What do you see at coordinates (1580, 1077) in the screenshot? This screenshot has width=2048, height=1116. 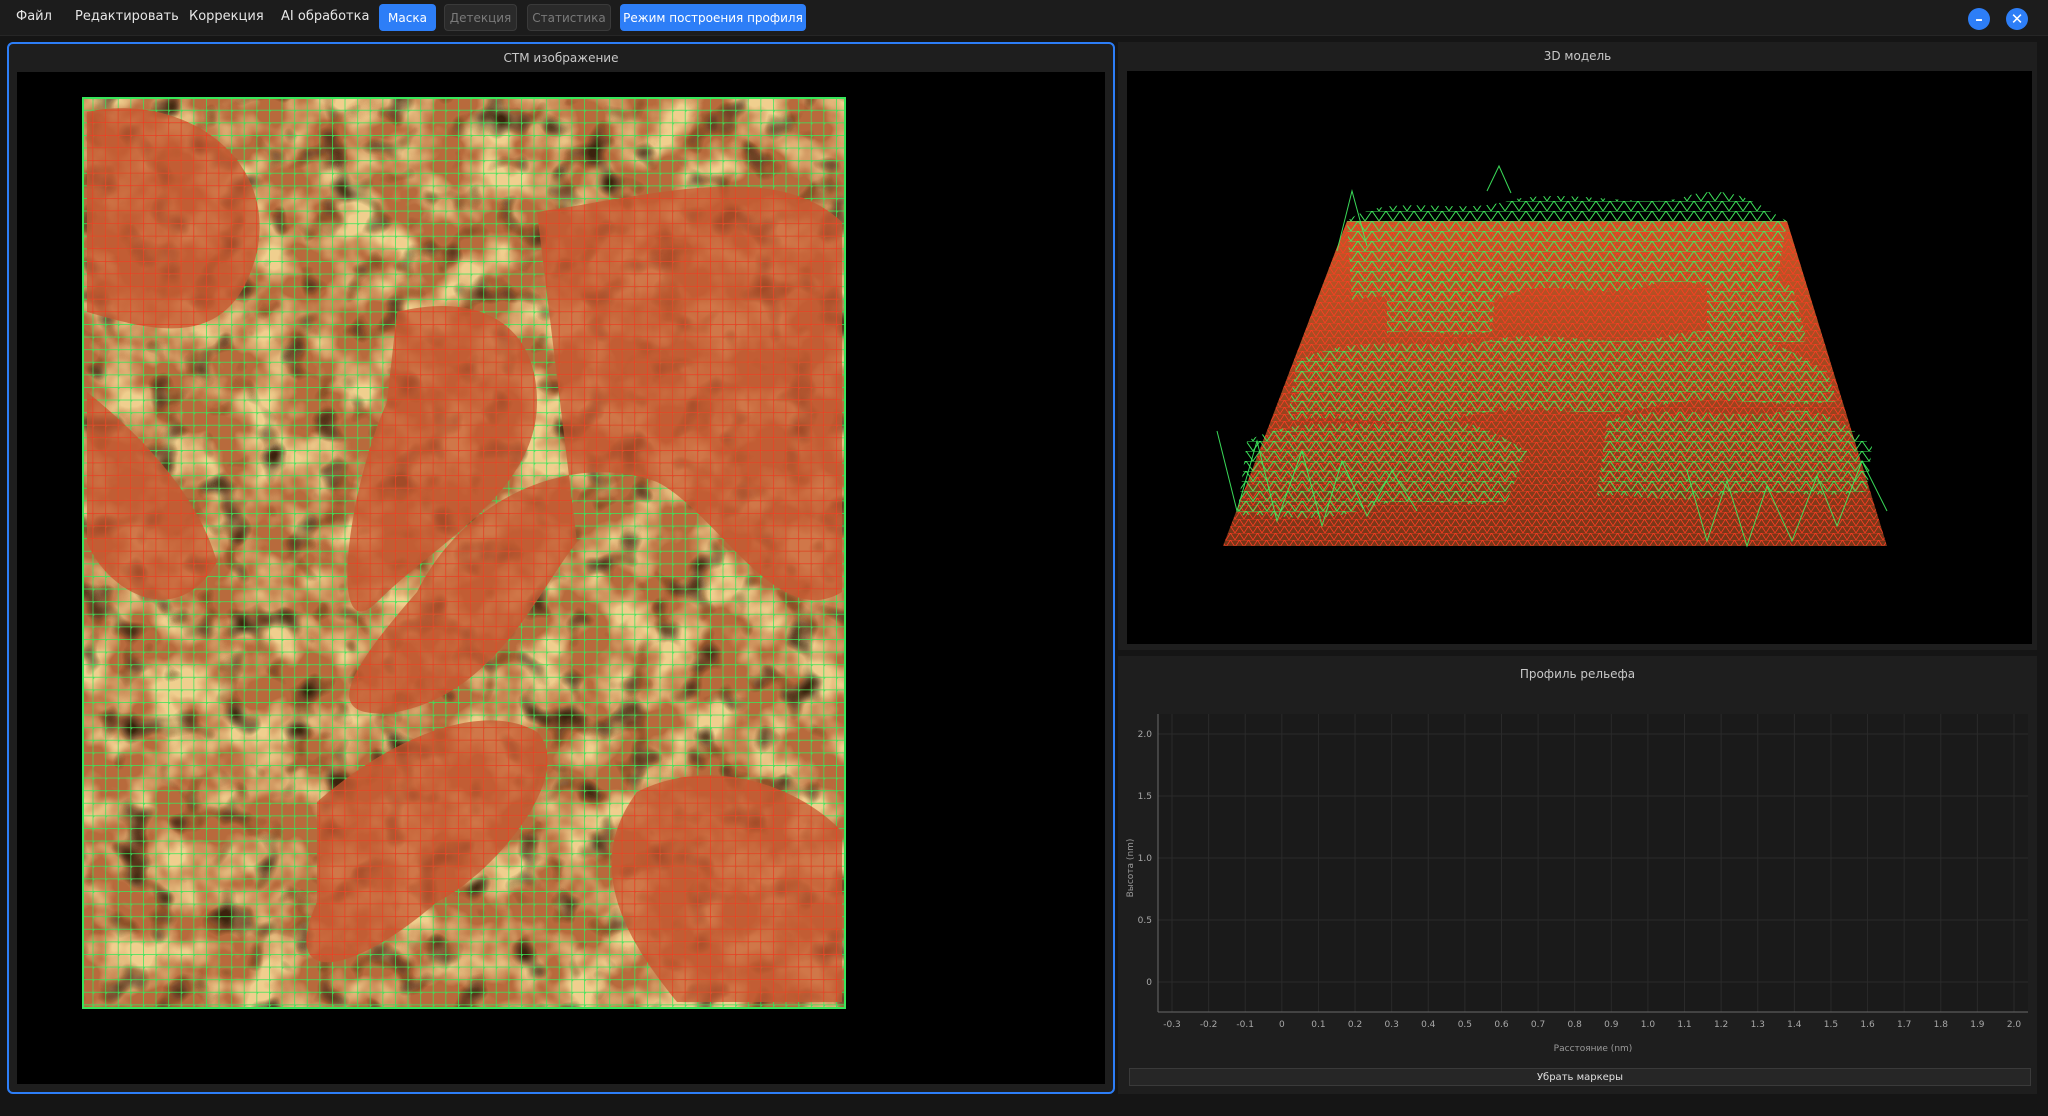 I see `clear-markers-button: Убрать маркеры` at bounding box center [1580, 1077].